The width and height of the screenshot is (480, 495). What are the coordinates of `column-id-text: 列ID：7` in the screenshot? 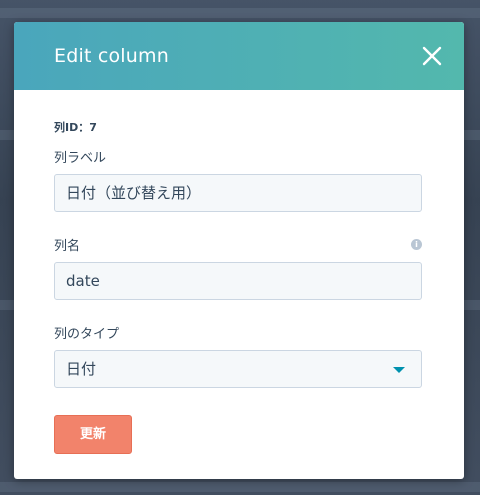 It's located at (75, 127).